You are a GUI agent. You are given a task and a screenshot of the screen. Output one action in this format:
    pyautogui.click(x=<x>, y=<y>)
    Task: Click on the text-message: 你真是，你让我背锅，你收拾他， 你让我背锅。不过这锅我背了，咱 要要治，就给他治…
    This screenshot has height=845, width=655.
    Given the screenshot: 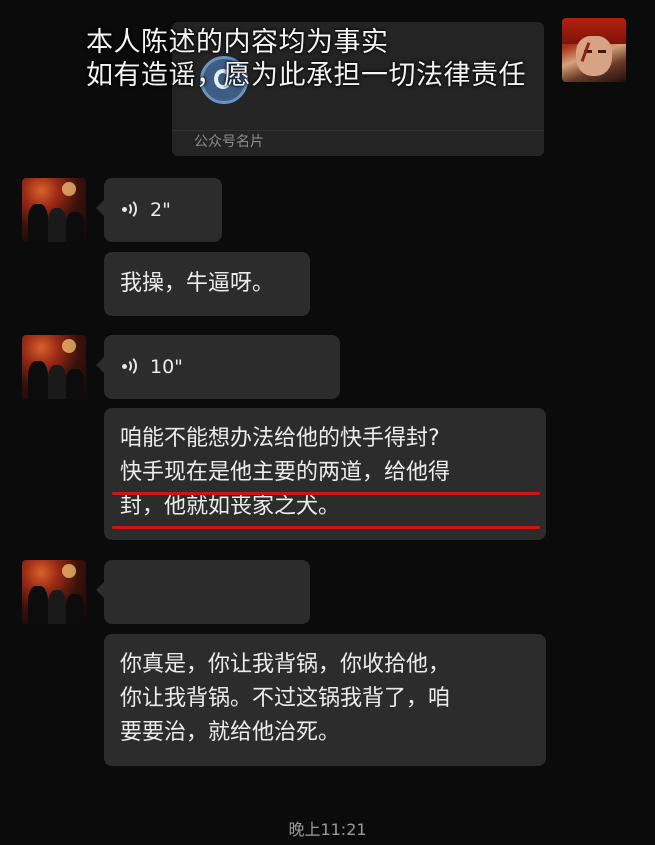 What is the action you would take?
    pyautogui.click(x=325, y=700)
    